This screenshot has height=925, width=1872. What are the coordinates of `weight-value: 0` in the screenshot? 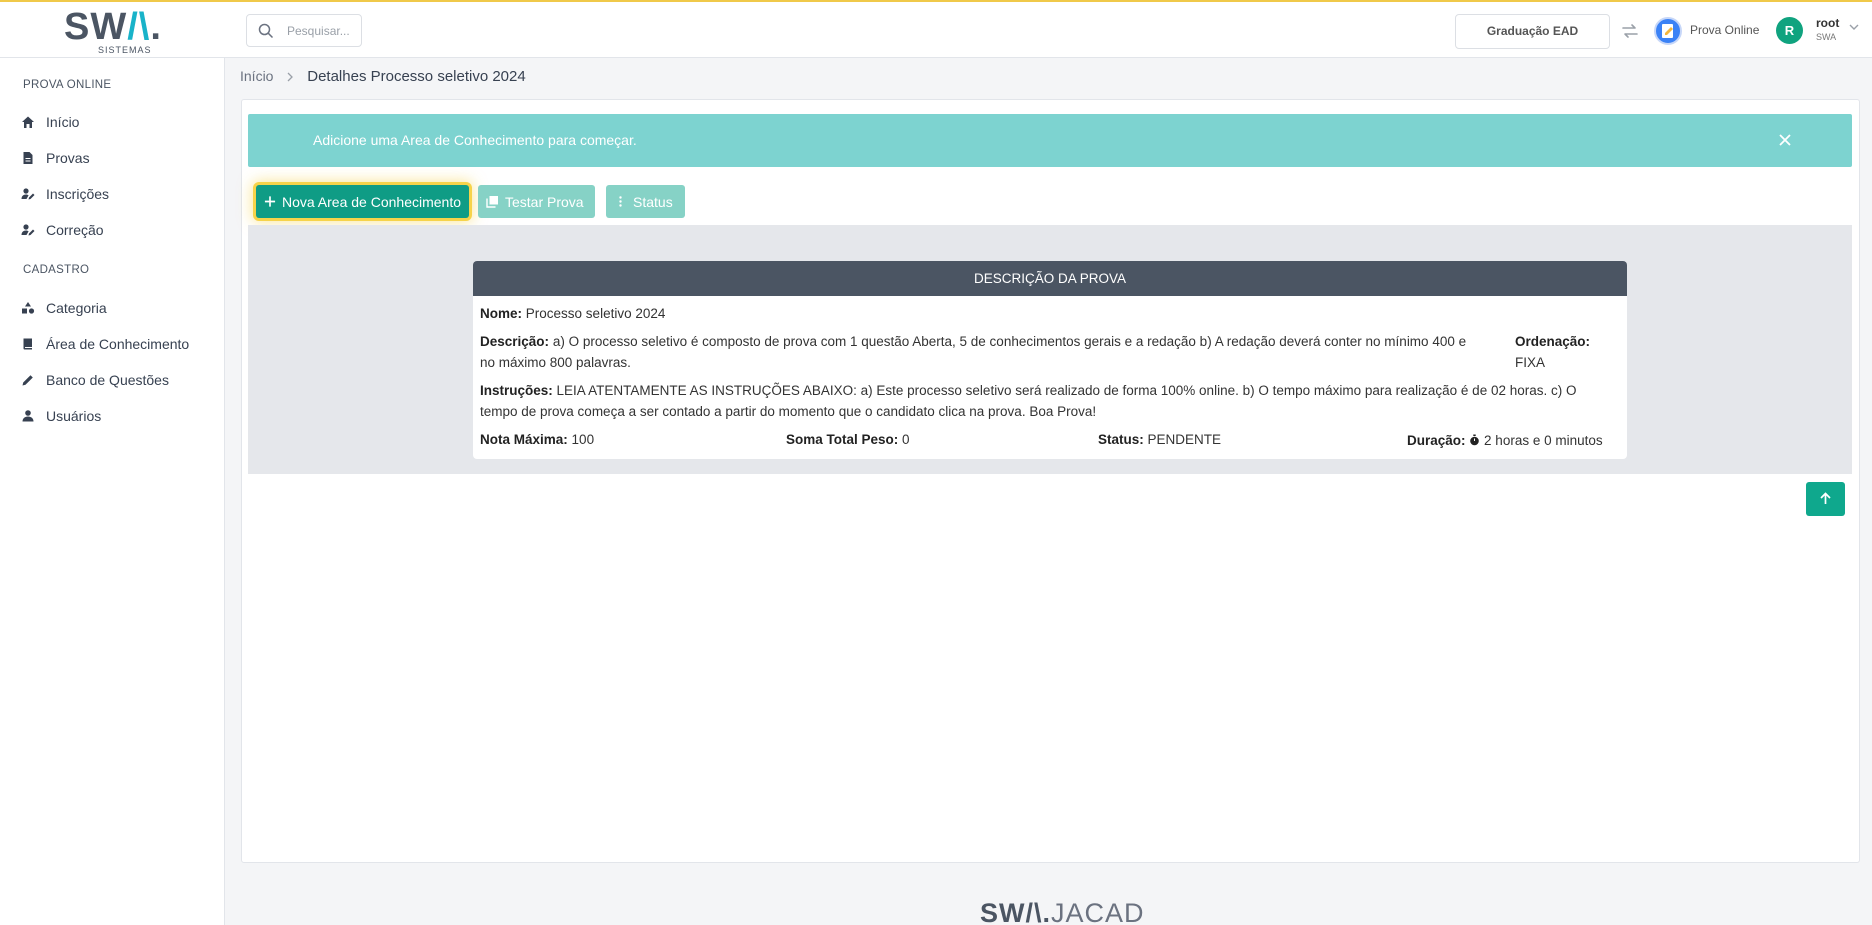 It's located at (906, 439).